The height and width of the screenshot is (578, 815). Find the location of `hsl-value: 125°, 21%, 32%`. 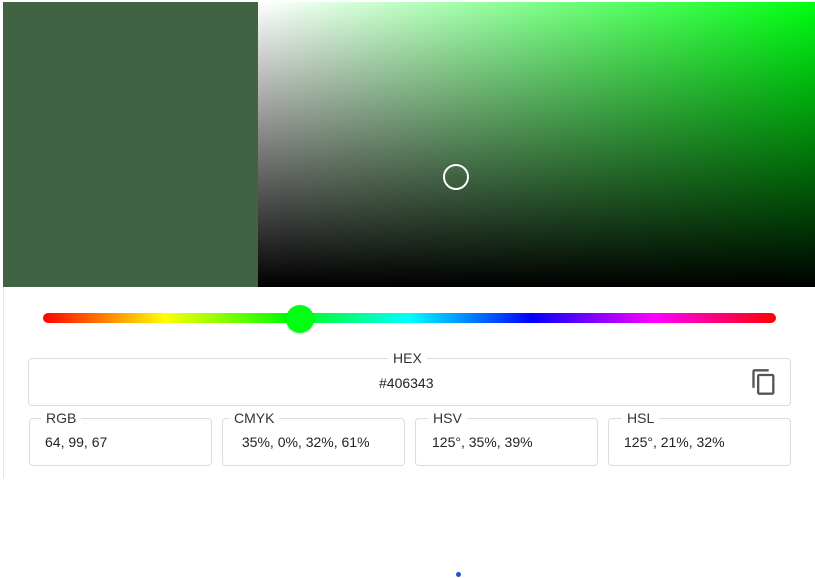

hsl-value: 125°, 21%, 32% is located at coordinates (674, 442).